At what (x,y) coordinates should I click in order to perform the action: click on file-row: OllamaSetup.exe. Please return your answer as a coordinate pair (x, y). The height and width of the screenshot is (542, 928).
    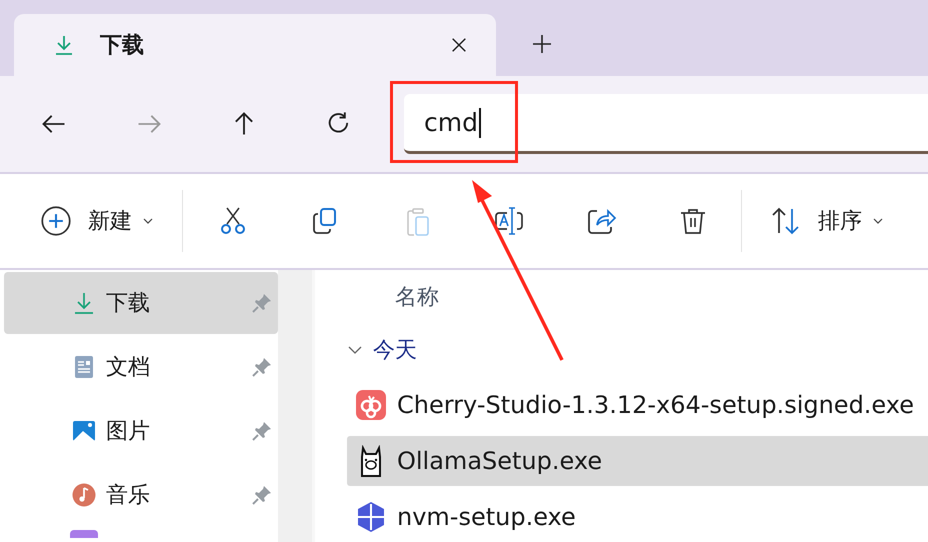
    Looking at the image, I should click on (637, 461).